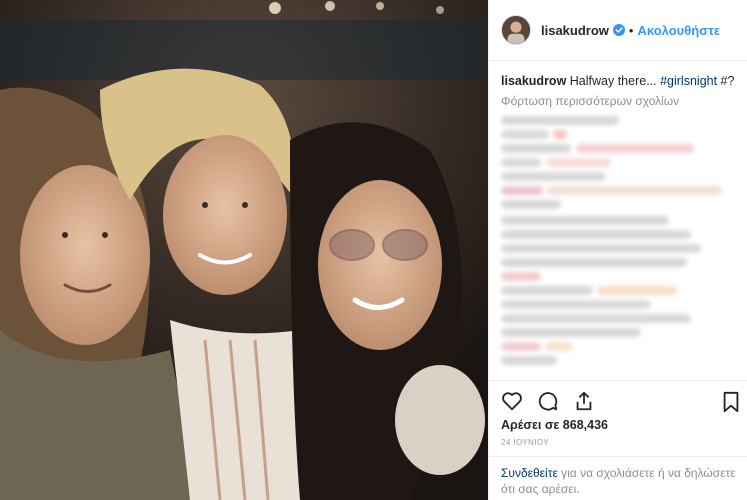 Image resolution: width=747 pixels, height=500 pixels. What do you see at coordinates (678, 30) in the screenshot?
I see `follow-button: Ακολουθήστε` at bounding box center [678, 30].